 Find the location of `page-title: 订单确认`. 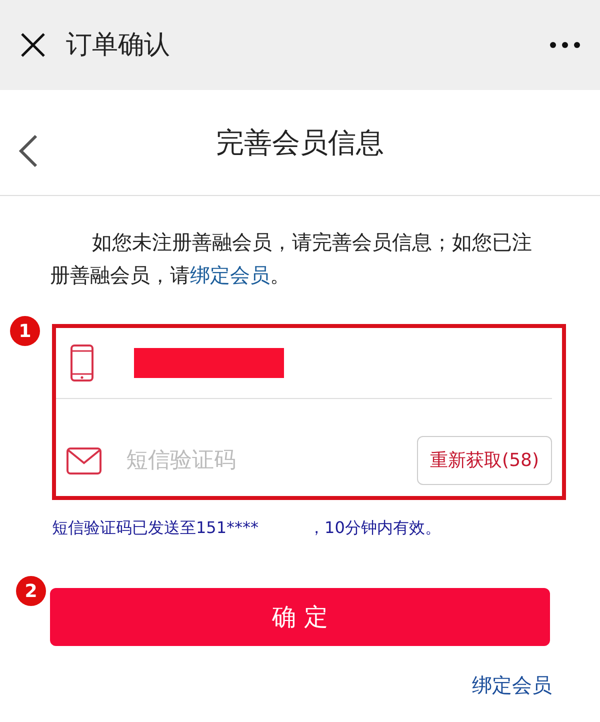

page-title: 订单确认 is located at coordinates (118, 45).